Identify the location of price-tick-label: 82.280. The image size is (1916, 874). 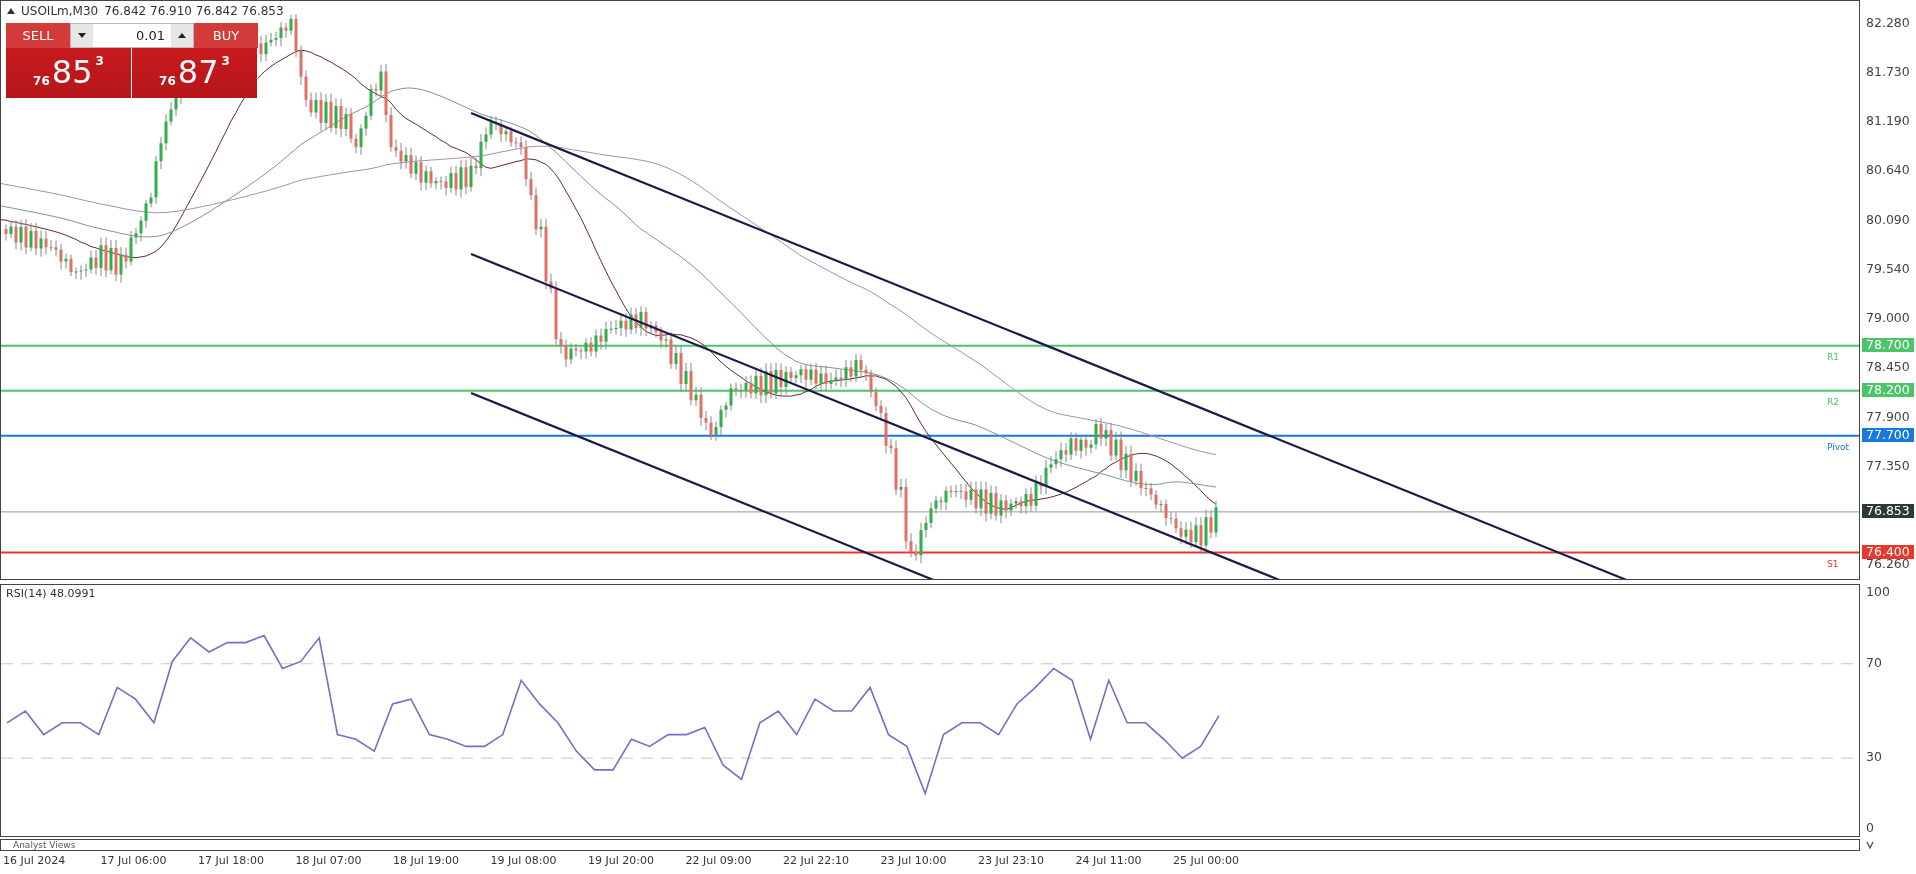
(1888, 22).